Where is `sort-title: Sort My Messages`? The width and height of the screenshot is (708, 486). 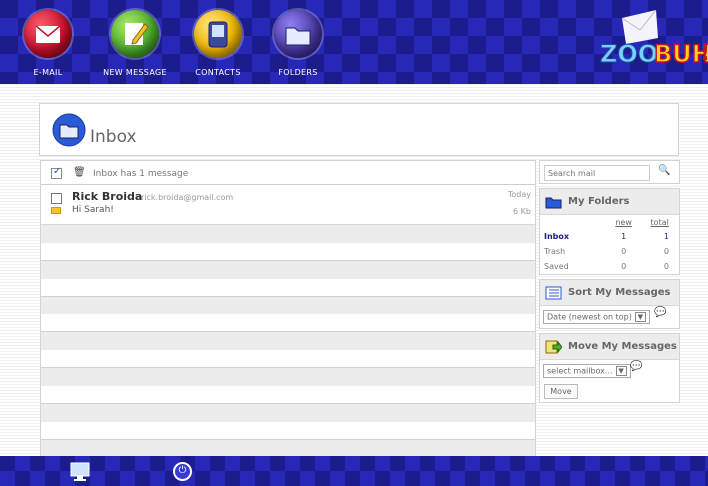 sort-title: Sort My Messages is located at coordinates (619, 292).